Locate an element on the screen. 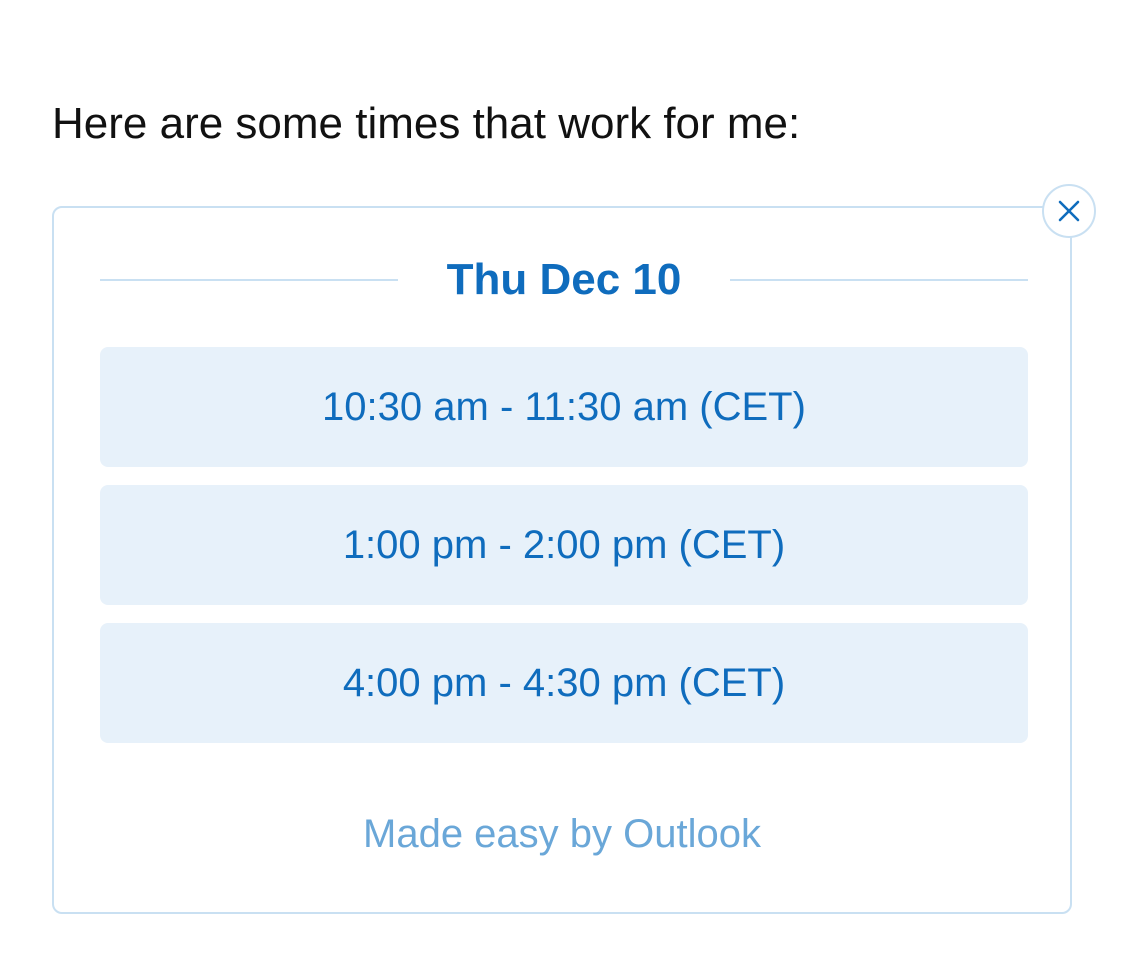 This screenshot has width=1125, height=970. time-slot-button: 1:00 pm - 2:00 pm (CET) is located at coordinates (564, 545).